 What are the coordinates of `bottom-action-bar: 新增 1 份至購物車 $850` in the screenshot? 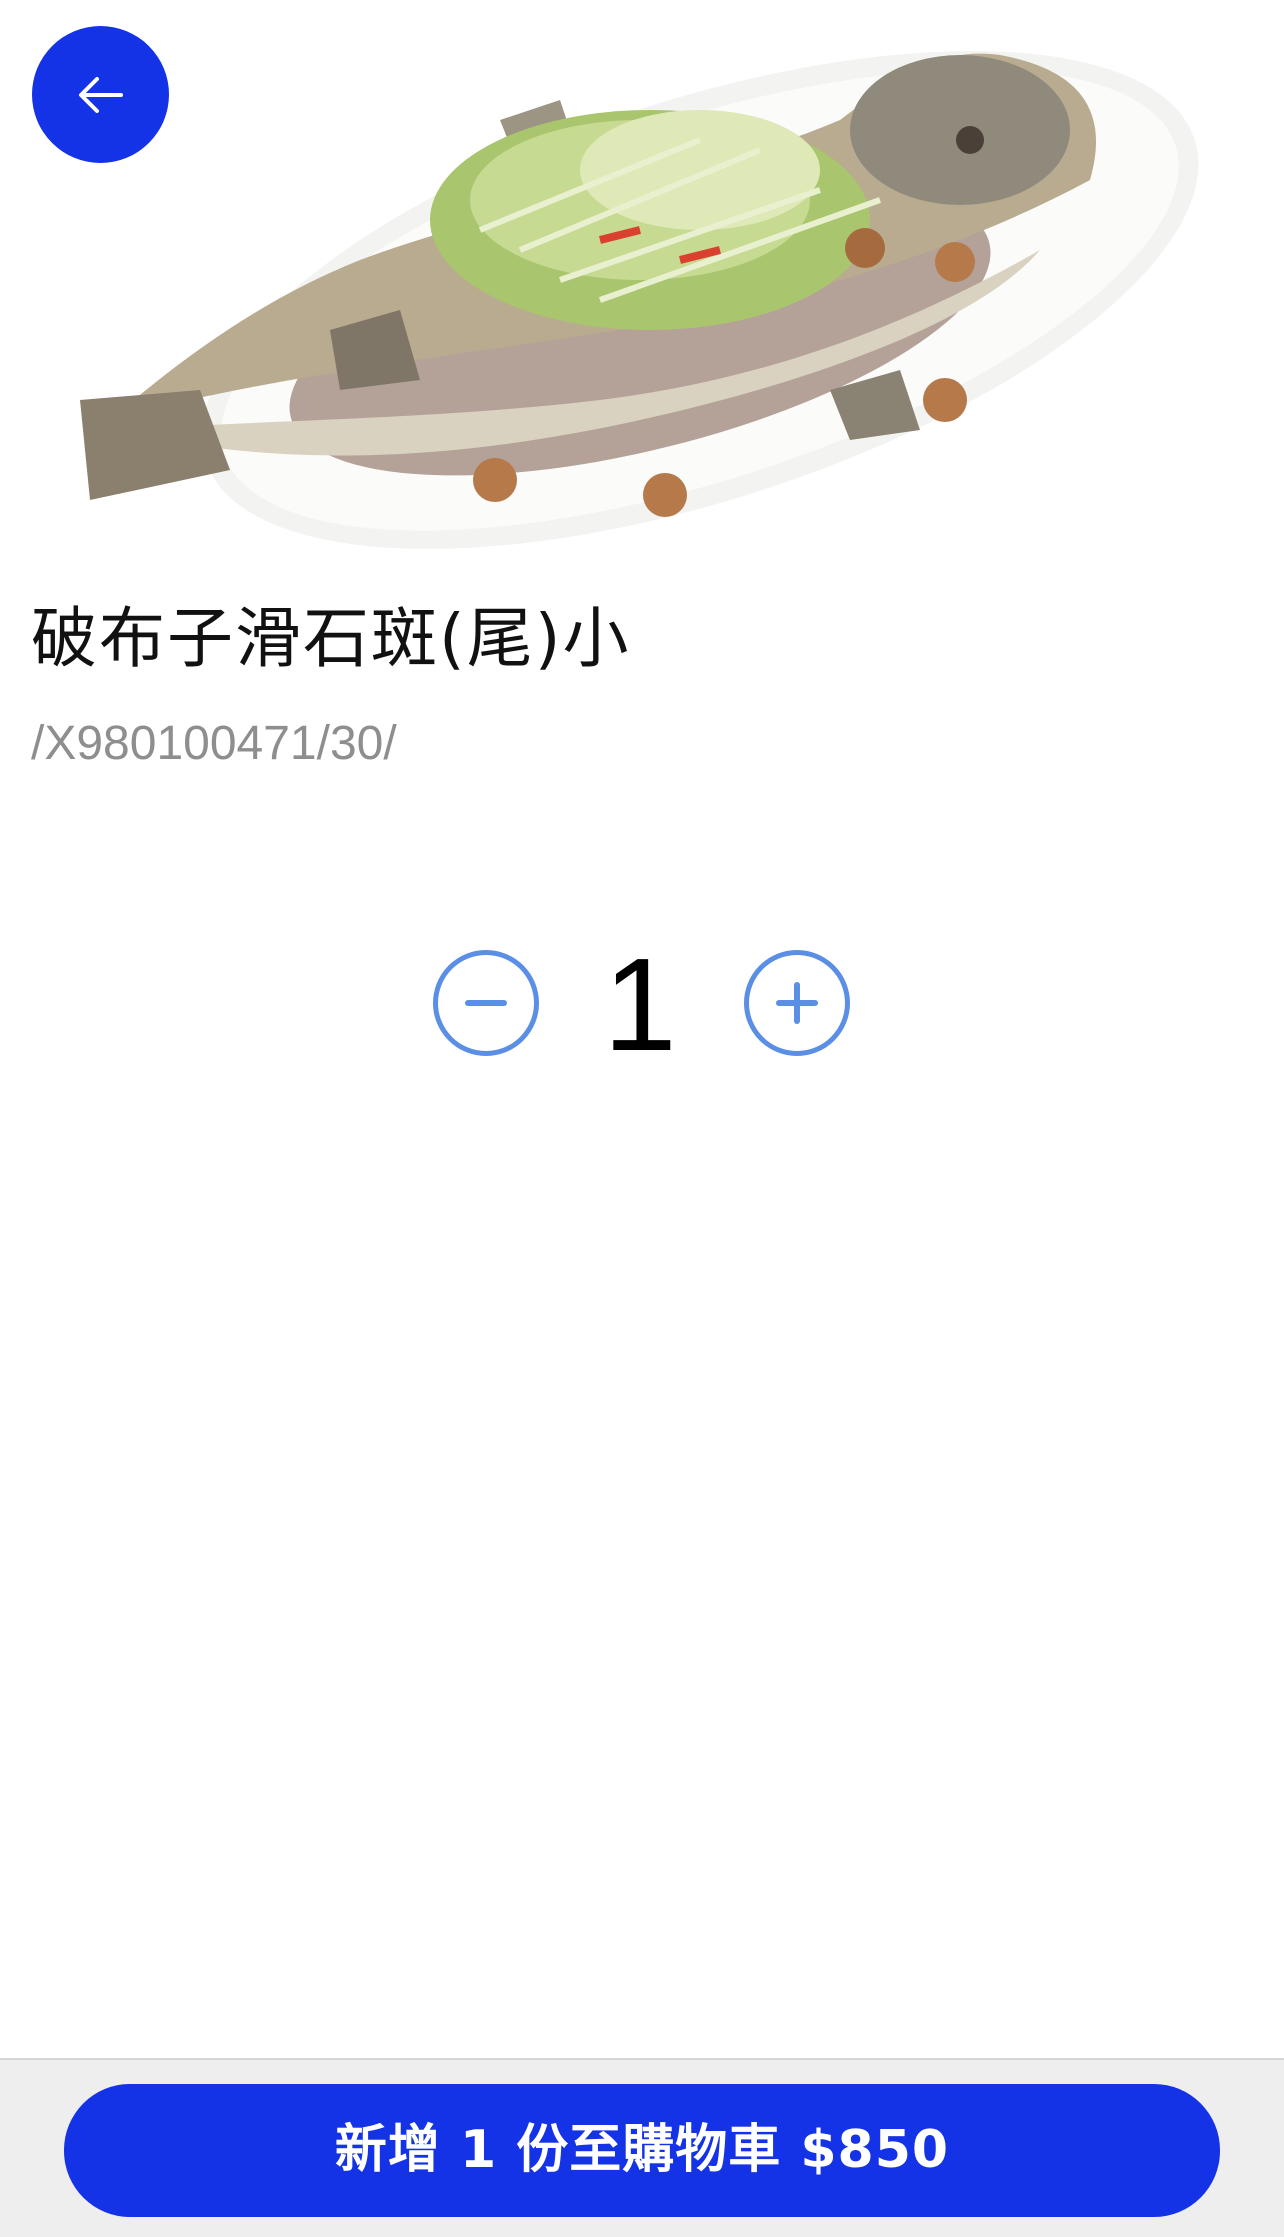 It's located at (642, 2147).